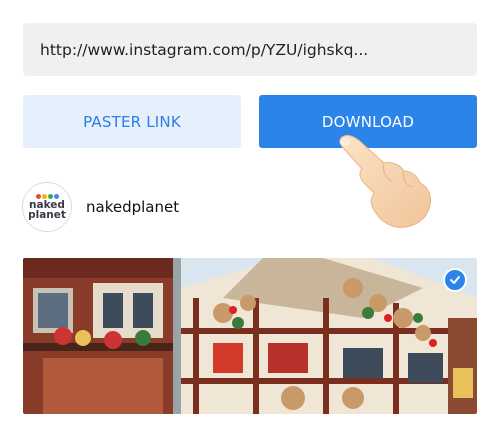 The height and width of the screenshot is (444, 500). Describe the element at coordinates (133, 206) in the screenshot. I see `username: nakedplanet` at that location.